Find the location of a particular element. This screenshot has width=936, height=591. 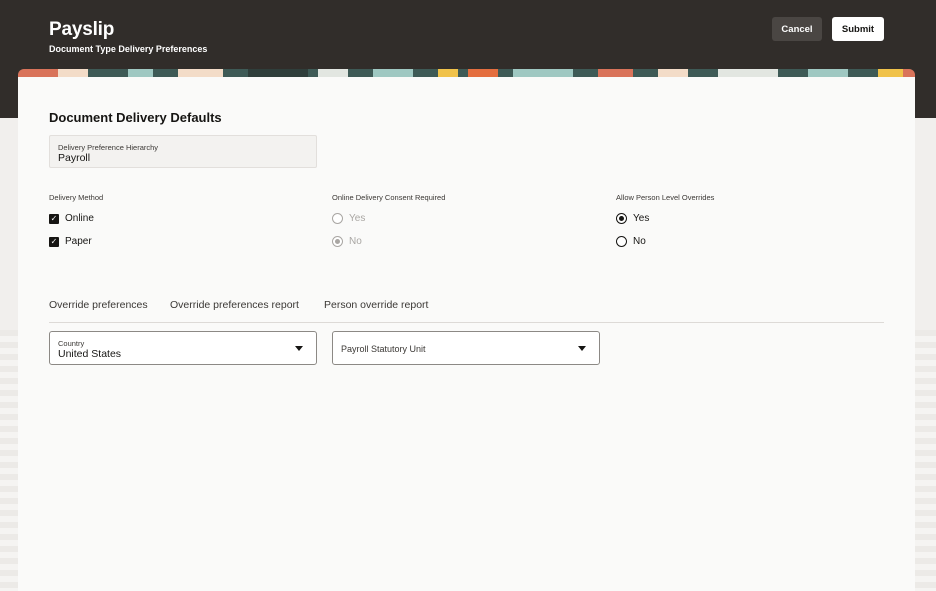

field-value: Payroll is located at coordinates (74, 158).